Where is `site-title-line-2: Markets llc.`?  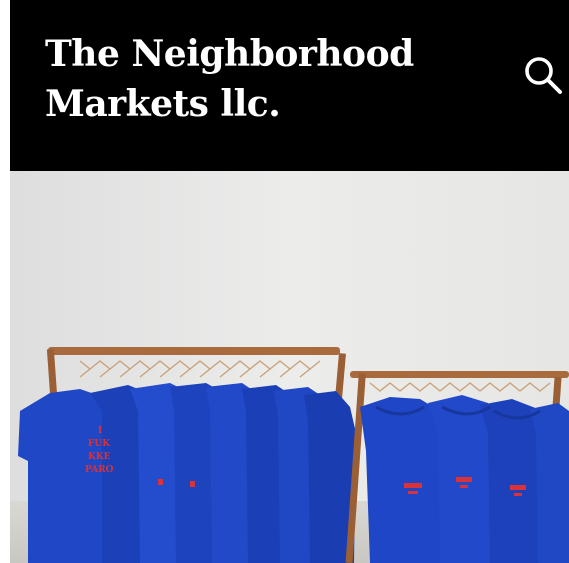 site-title-line-2: Markets llc. is located at coordinates (163, 104).